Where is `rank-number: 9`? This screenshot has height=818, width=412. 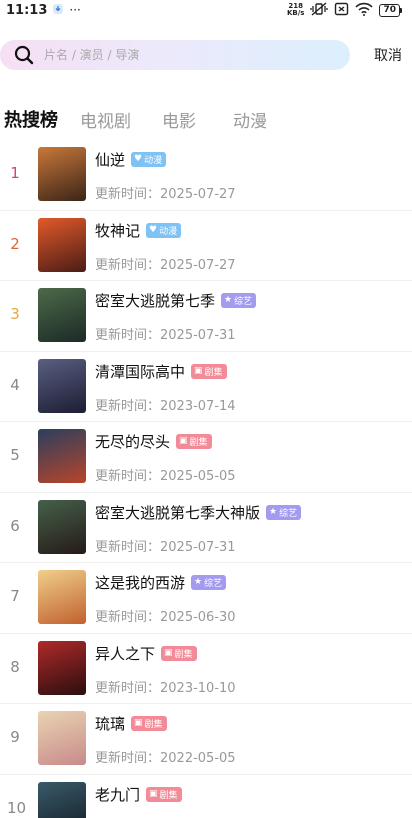 rank-number: 9 is located at coordinates (15, 737).